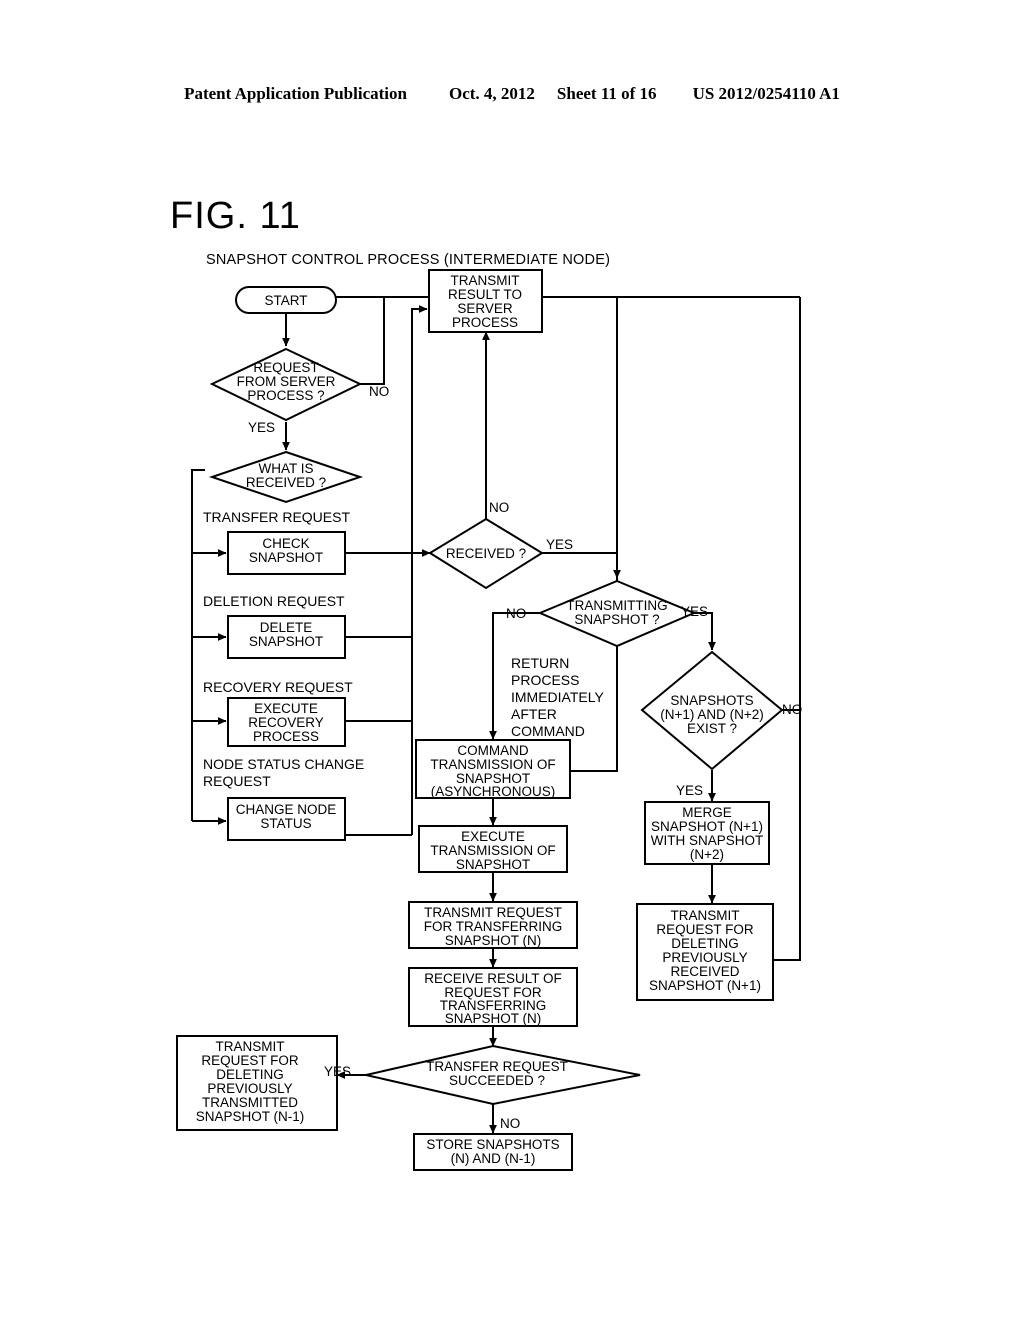  What do you see at coordinates (286, 736) in the screenshot?
I see `node-execute-recovery-line3: PROCESS` at bounding box center [286, 736].